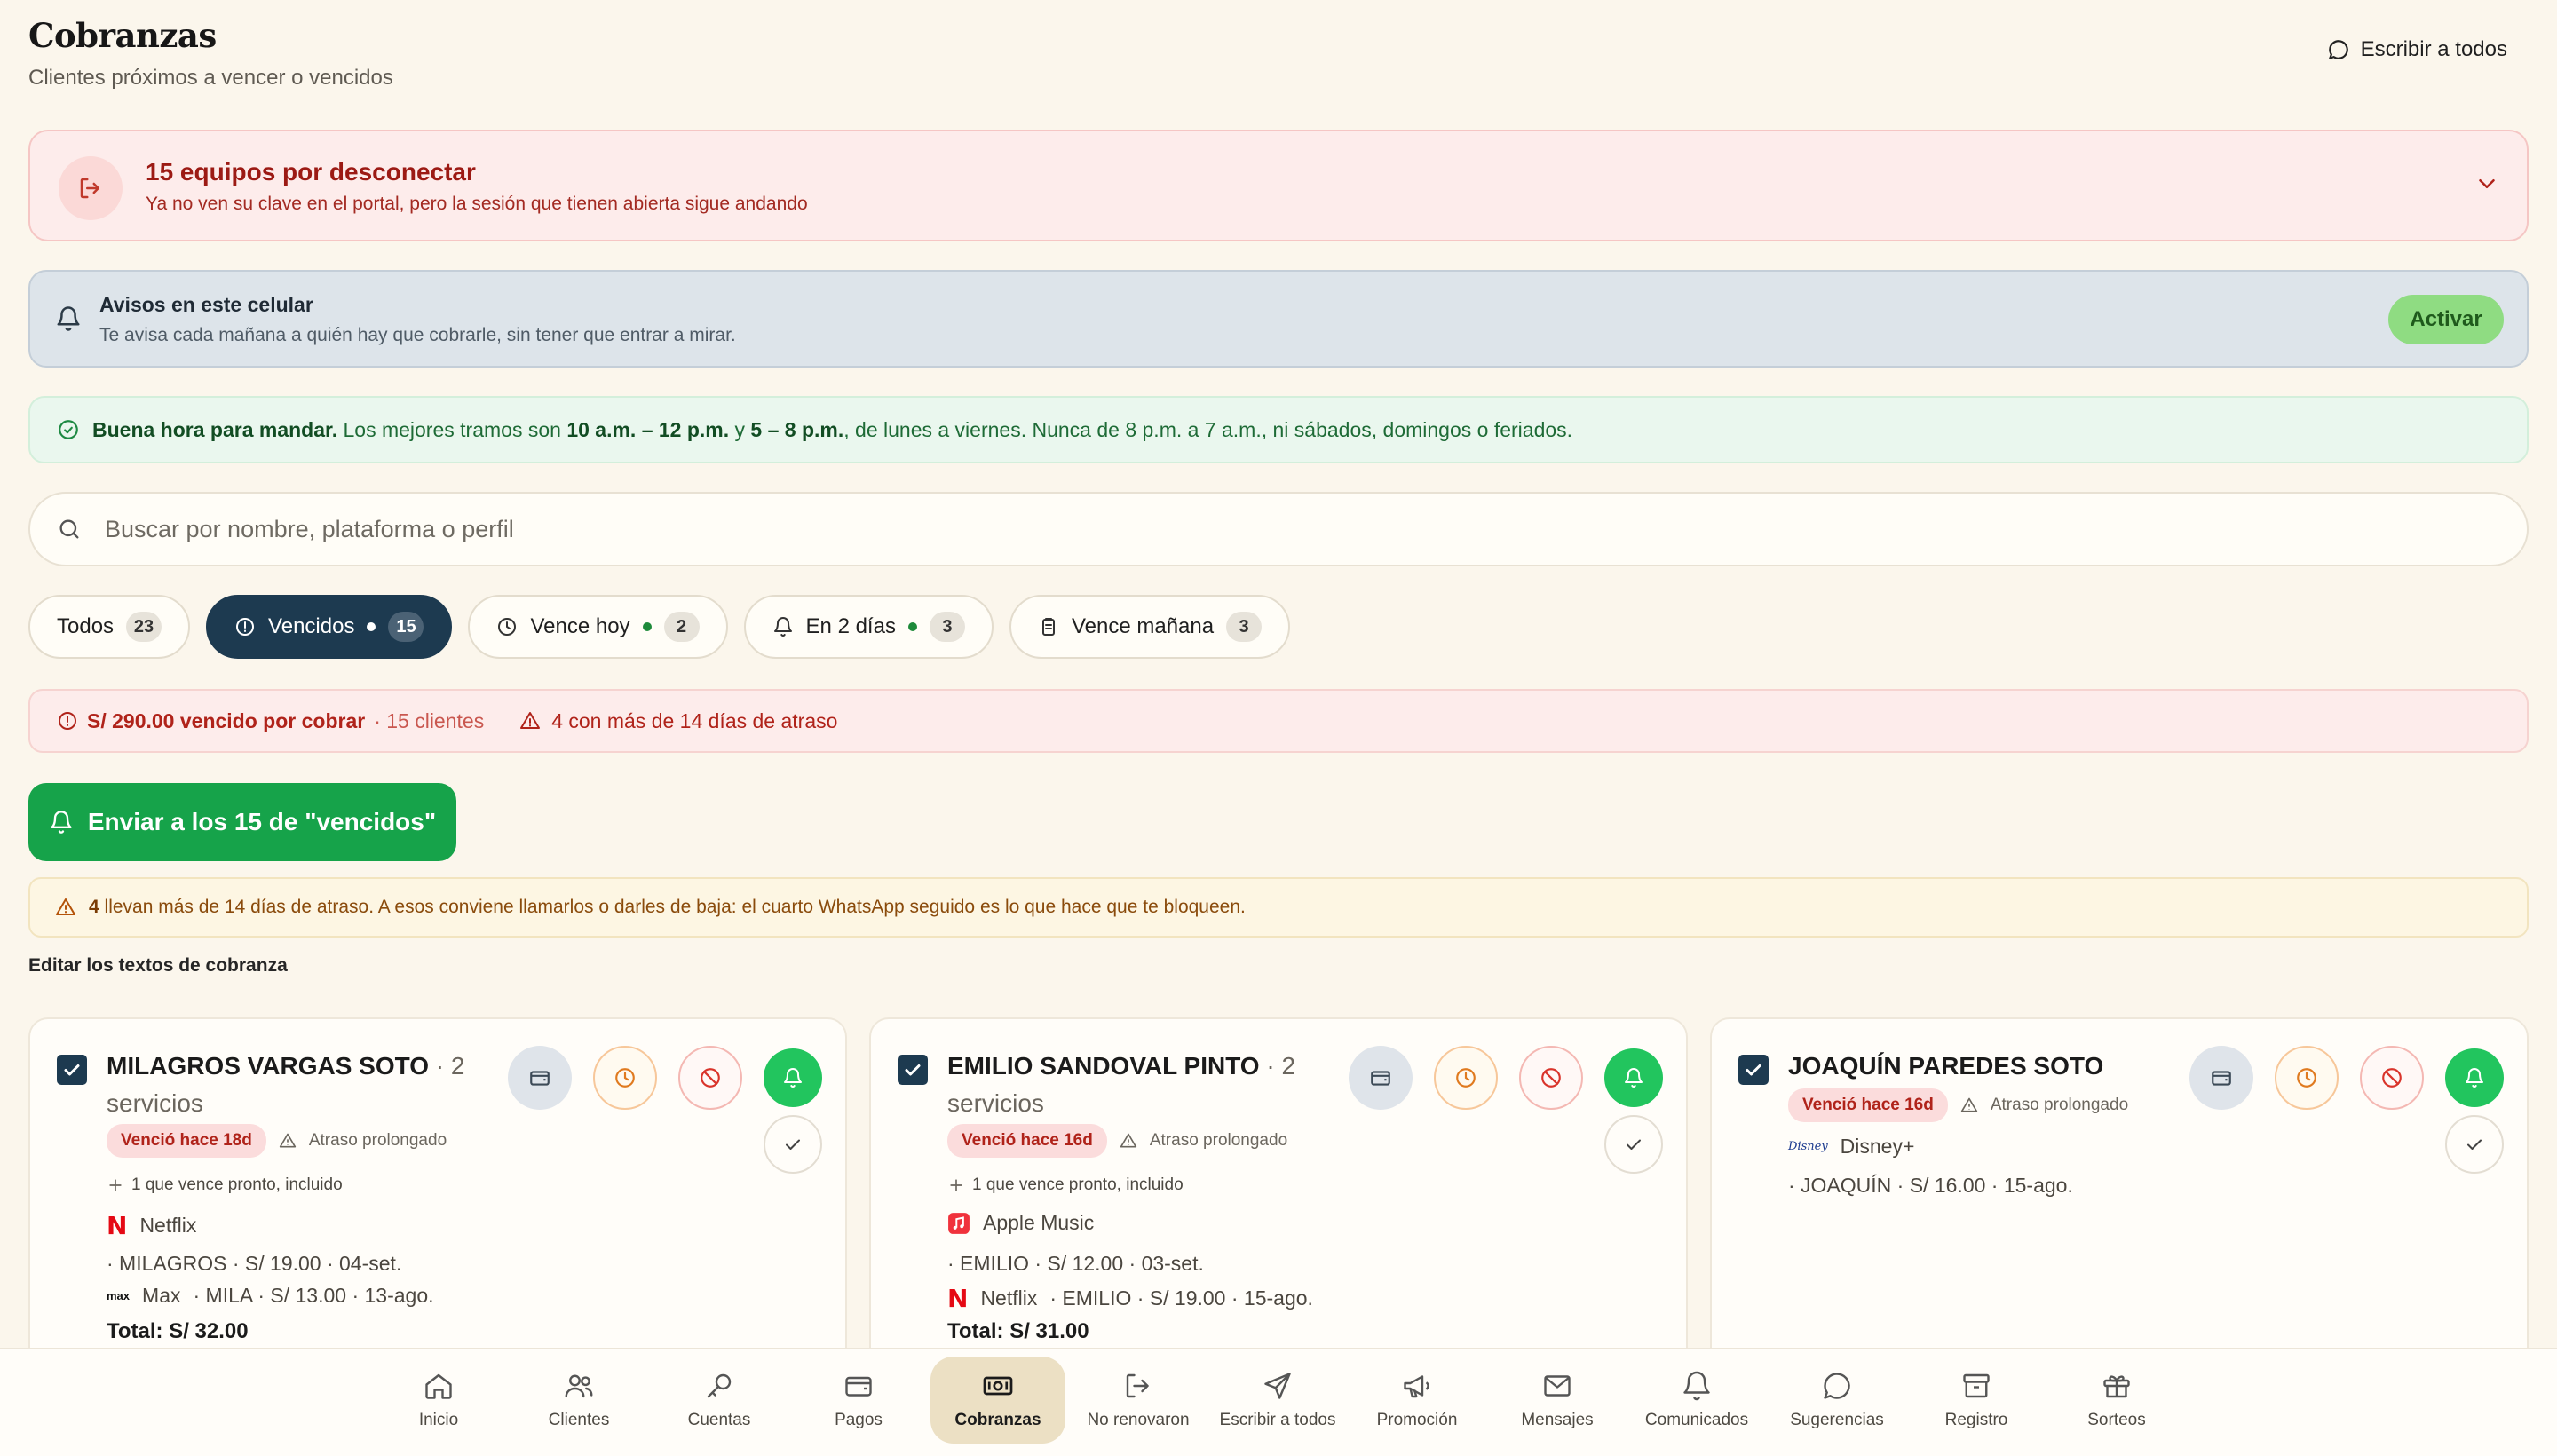 The width and height of the screenshot is (2557, 1456). What do you see at coordinates (858, 1400) in the screenshot?
I see `nav-pagos: Pagos` at bounding box center [858, 1400].